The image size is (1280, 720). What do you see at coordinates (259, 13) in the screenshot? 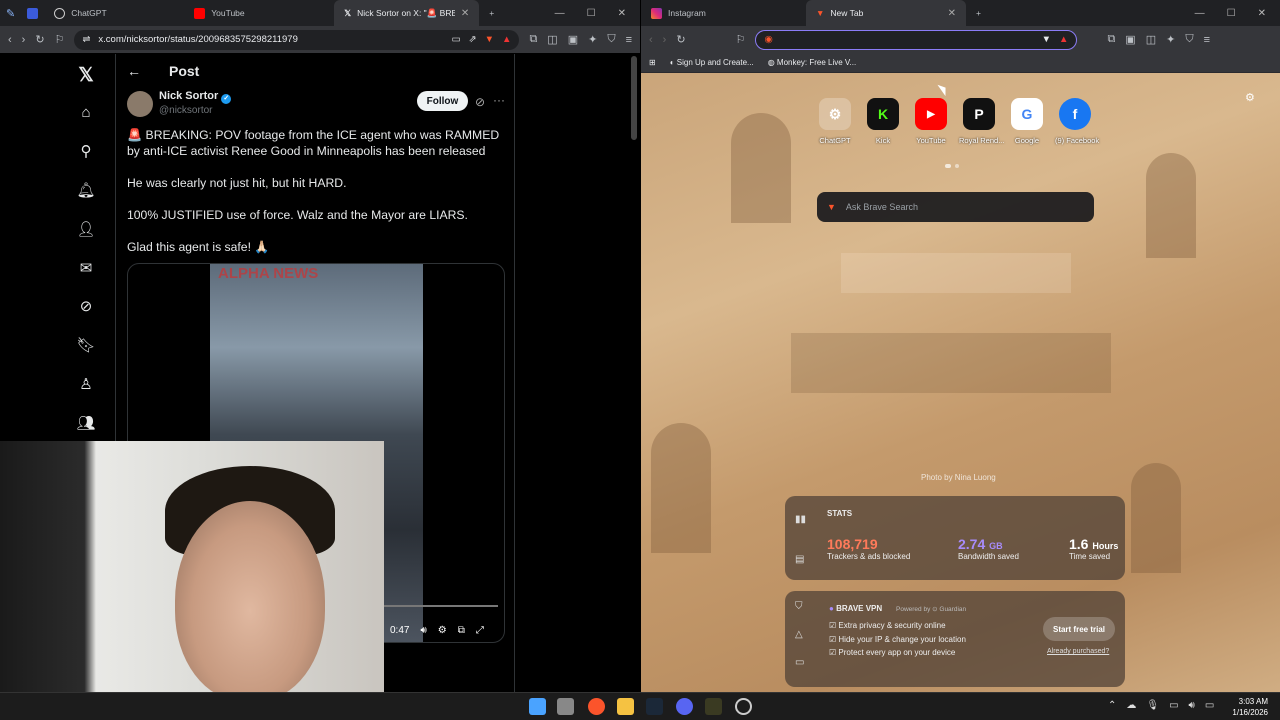
I see `tab-youtube: YouTube` at bounding box center [259, 13].